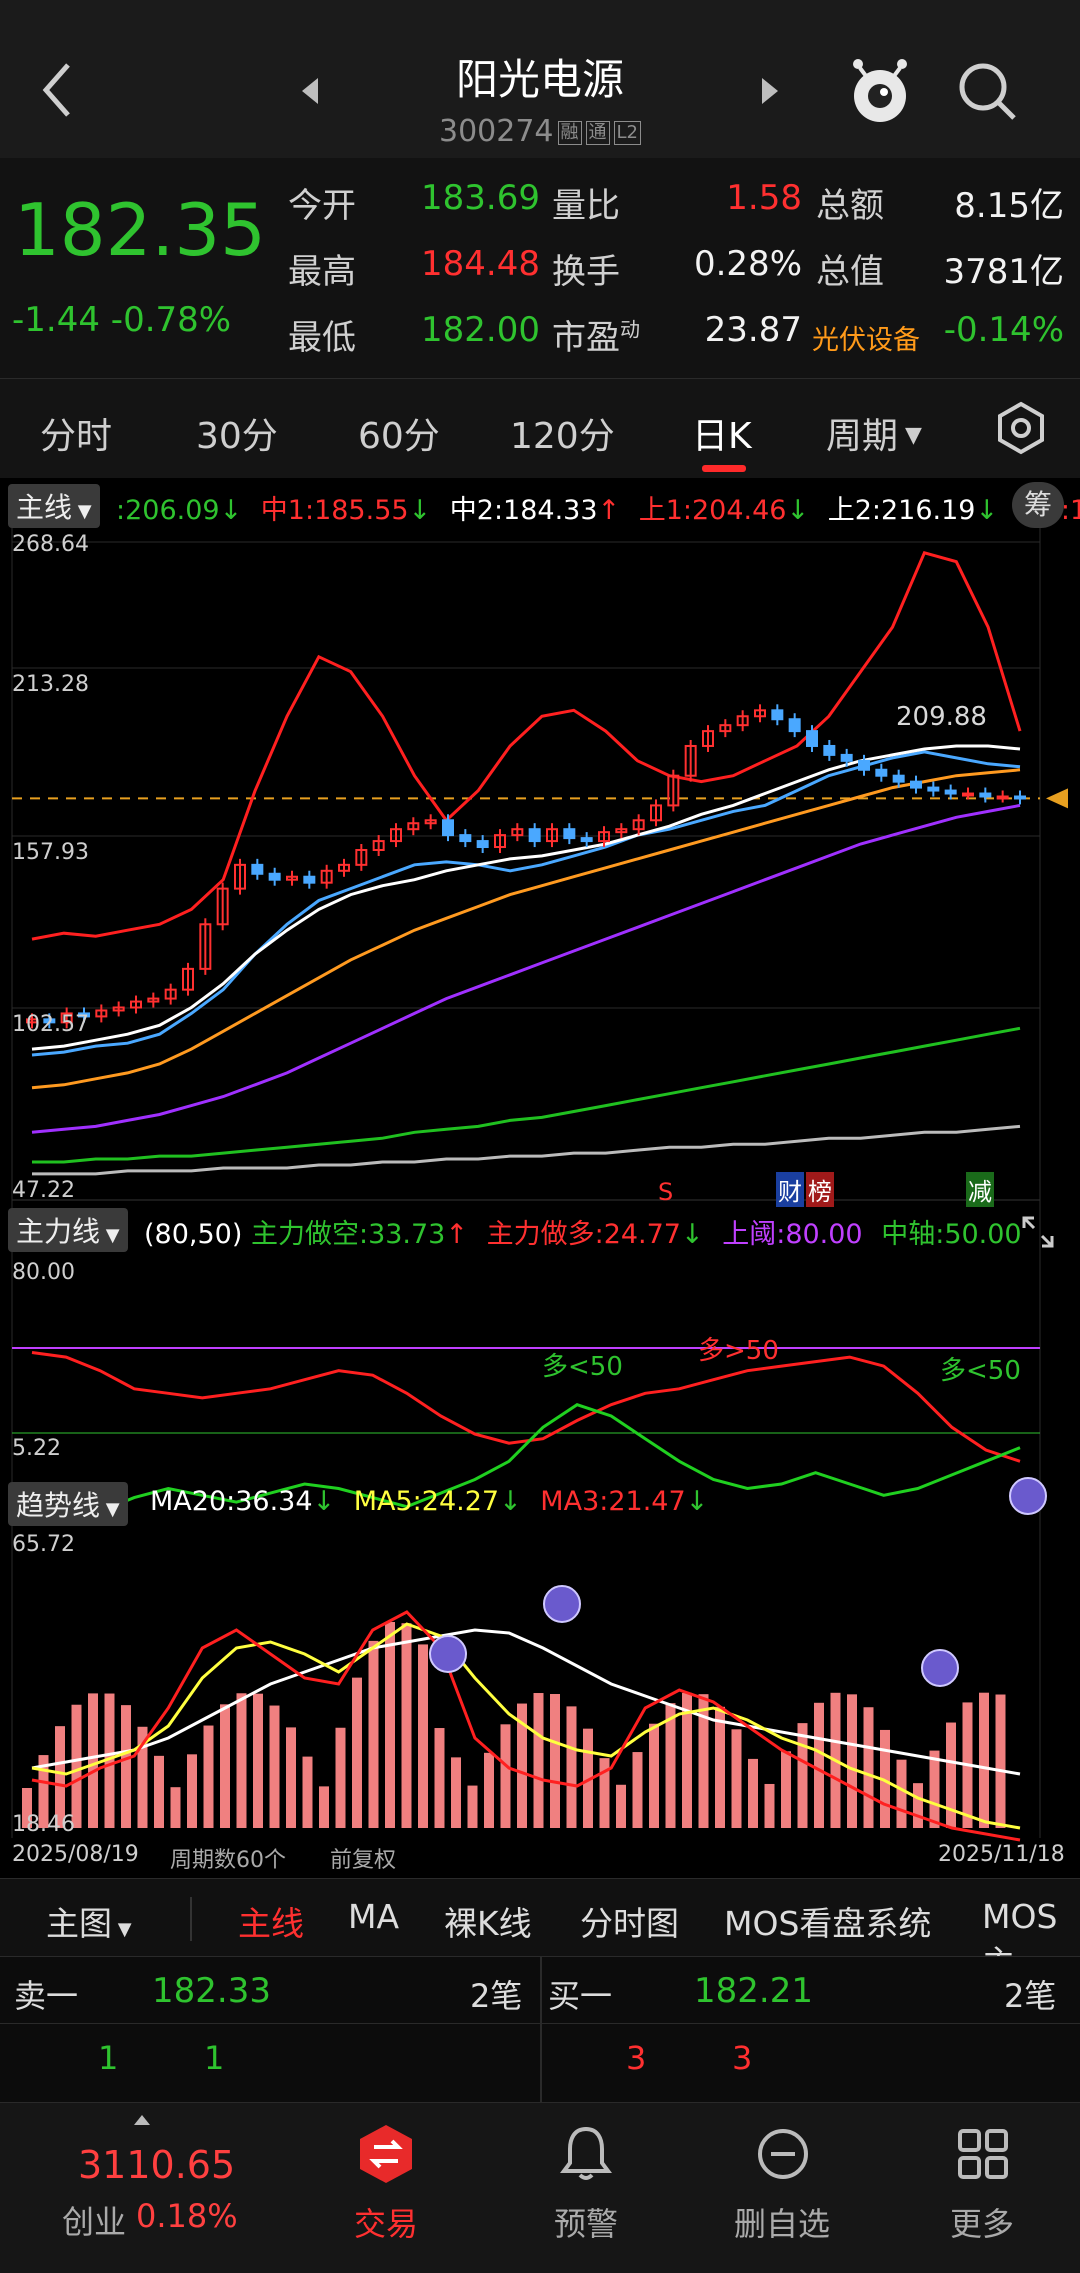 Image resolution: width=1080 pixels, height=2273 pixels. What do you see at coordinates (1038, 505) in the screenshot?
I see `chip-distribution-button: 筹` at bounding box center [1038, 505].